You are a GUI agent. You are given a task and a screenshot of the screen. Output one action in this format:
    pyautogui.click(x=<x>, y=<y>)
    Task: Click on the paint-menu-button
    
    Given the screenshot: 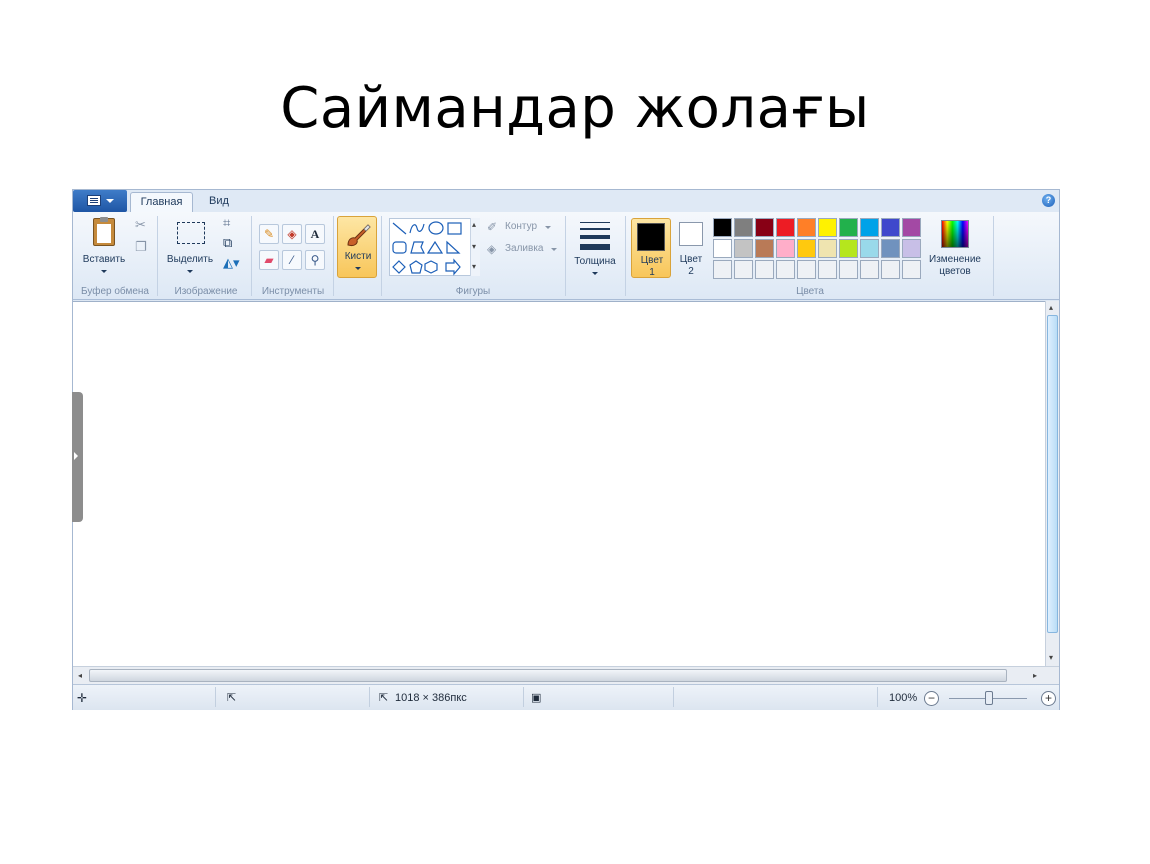 What is the action you would take?
    pyautogui.click(x=100, y=201)
    